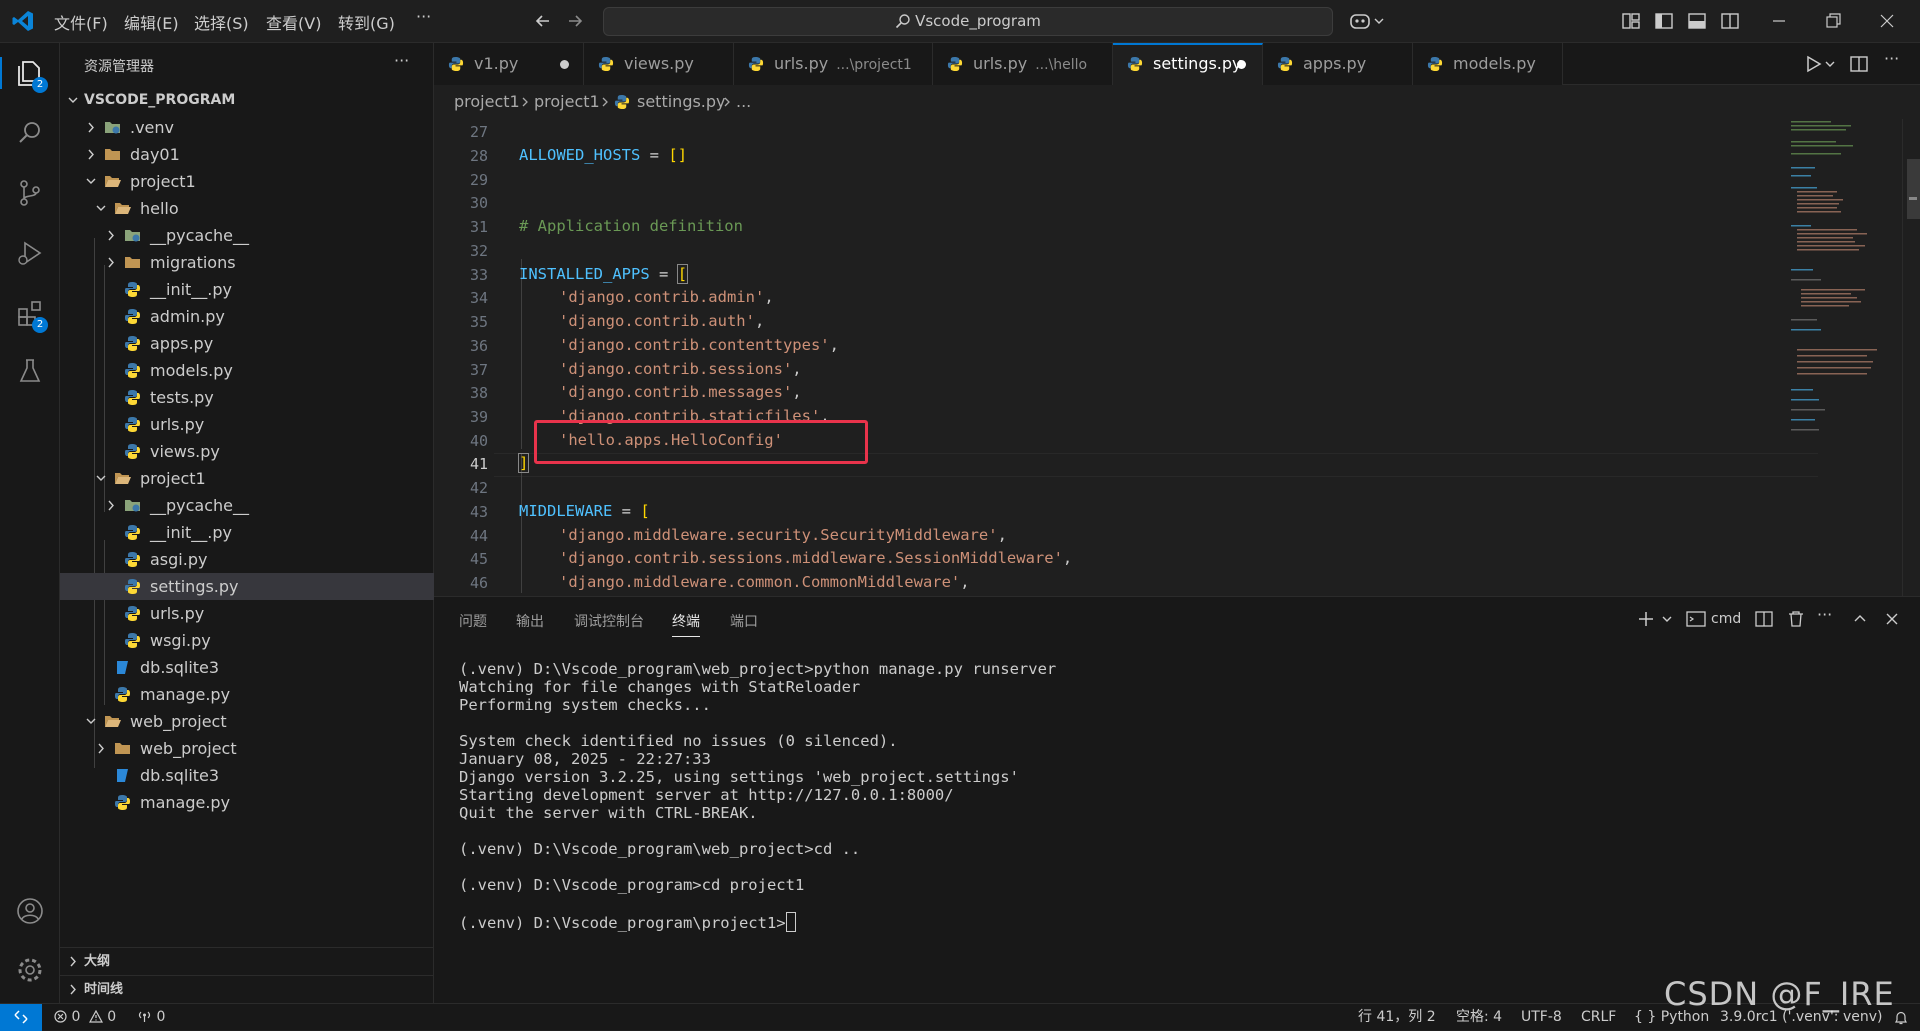 The height and width of the screenshot is (1031, 1920). Describe the element at coordinates (1833, 21) in the screenshot. I see `restore-icon` at that location.